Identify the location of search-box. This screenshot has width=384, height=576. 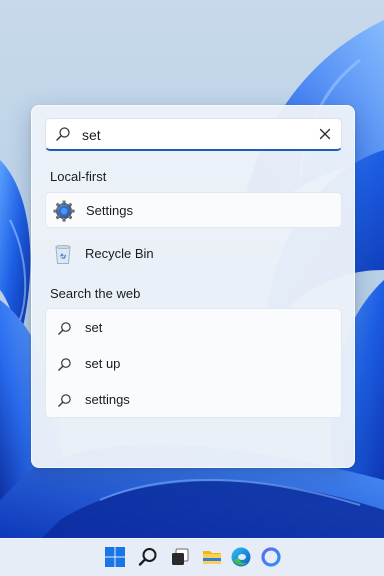
(193, 134).